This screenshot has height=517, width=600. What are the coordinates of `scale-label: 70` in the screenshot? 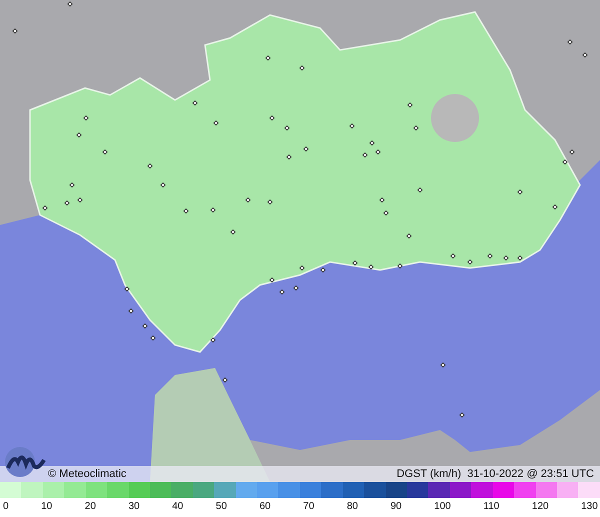 It's located at (308, 506).